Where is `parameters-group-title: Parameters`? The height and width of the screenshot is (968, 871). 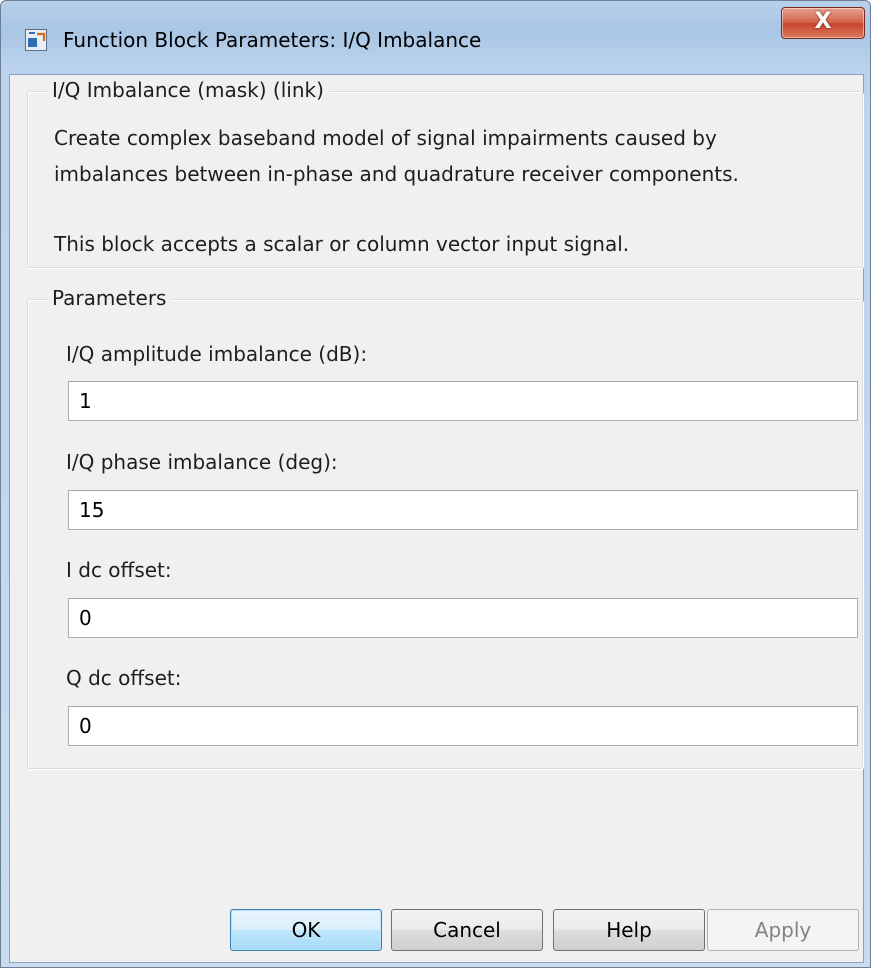
parameters-group-title: Parameters is located at coordinates (110, 298).